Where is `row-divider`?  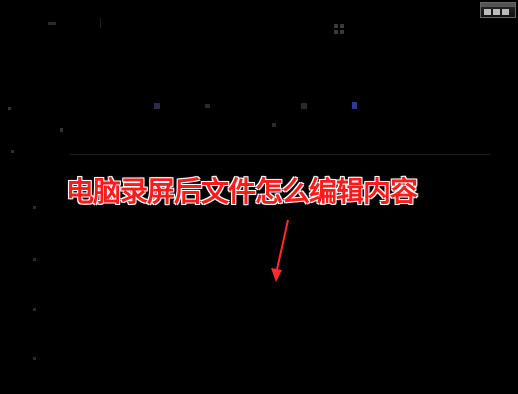
row-divider is located at coordinates (280, 154).